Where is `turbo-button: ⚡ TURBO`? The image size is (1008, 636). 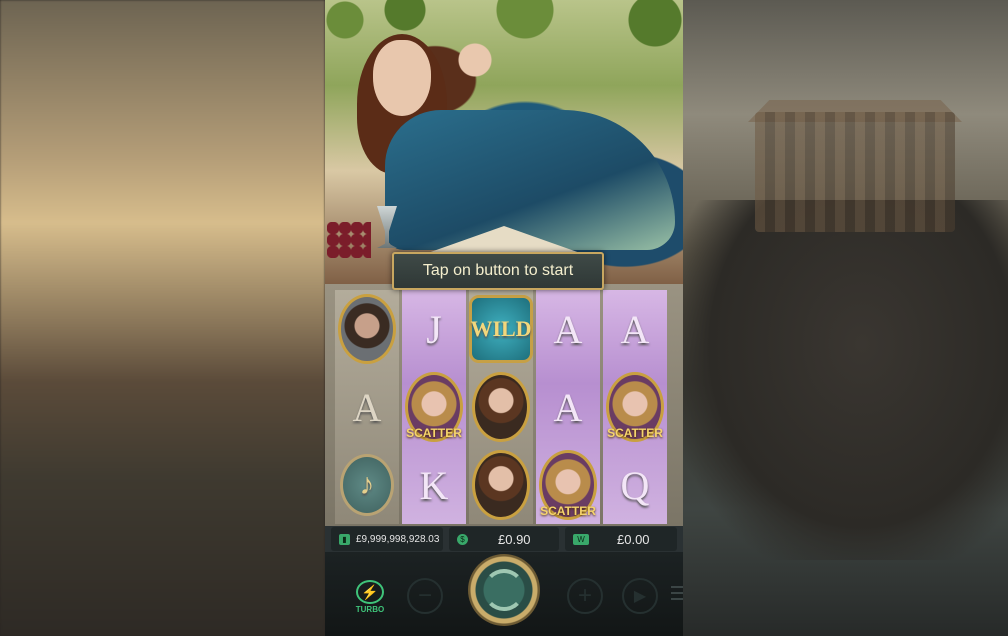
turbo-button: ⚡ TURBO is located at coordinates (370, 597).